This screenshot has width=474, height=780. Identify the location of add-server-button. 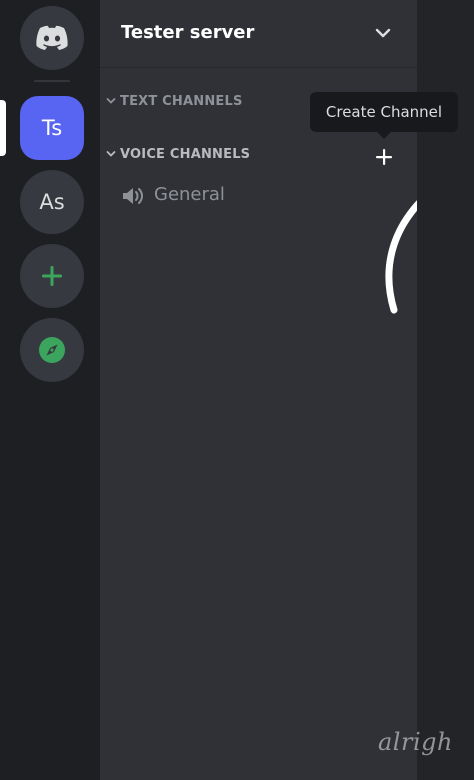
(52, 276).